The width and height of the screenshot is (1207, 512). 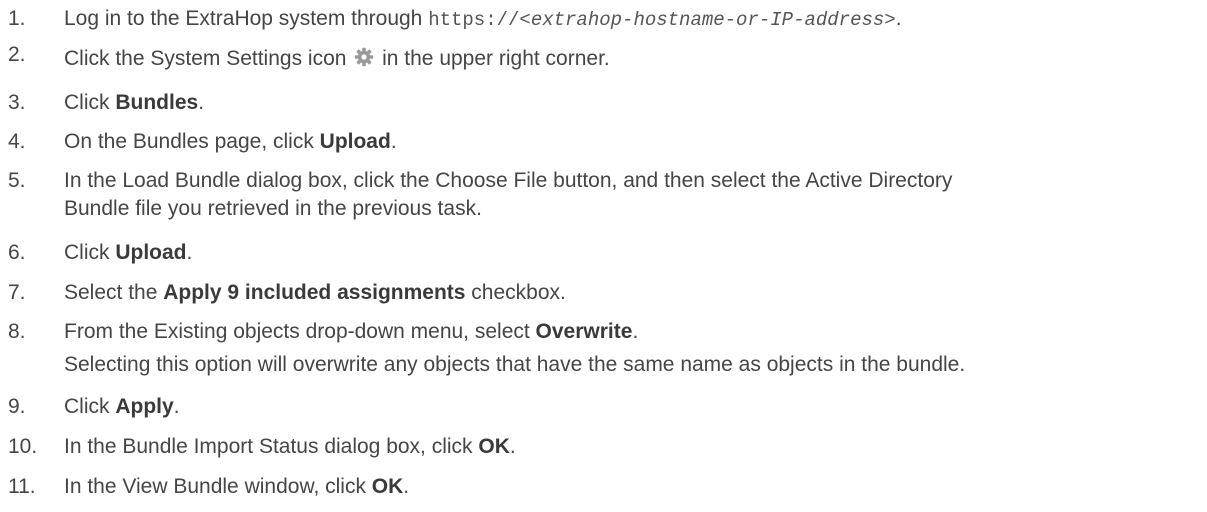 What do you see at coordinates (17, 180) in the screenshot?
I see `step-number: 5.` at bounding box center [17, 180].